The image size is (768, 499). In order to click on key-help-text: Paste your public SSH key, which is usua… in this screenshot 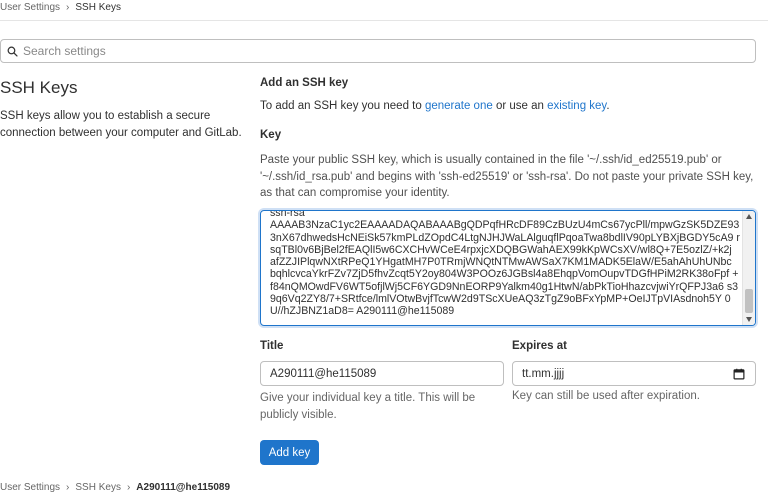, I will do `click(507, 176)`.